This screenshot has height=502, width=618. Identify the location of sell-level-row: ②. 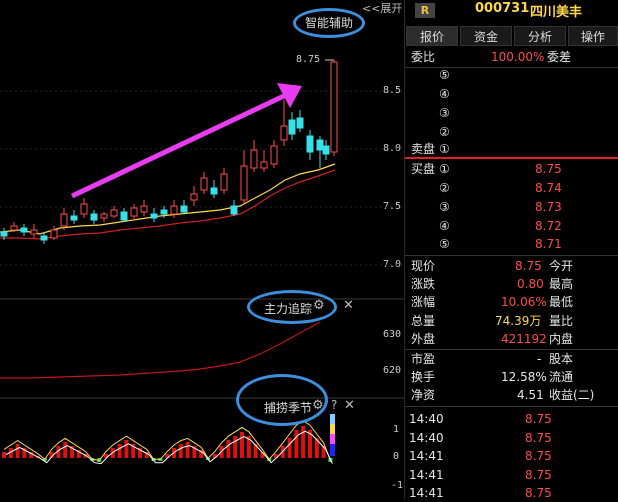
(444, 132).